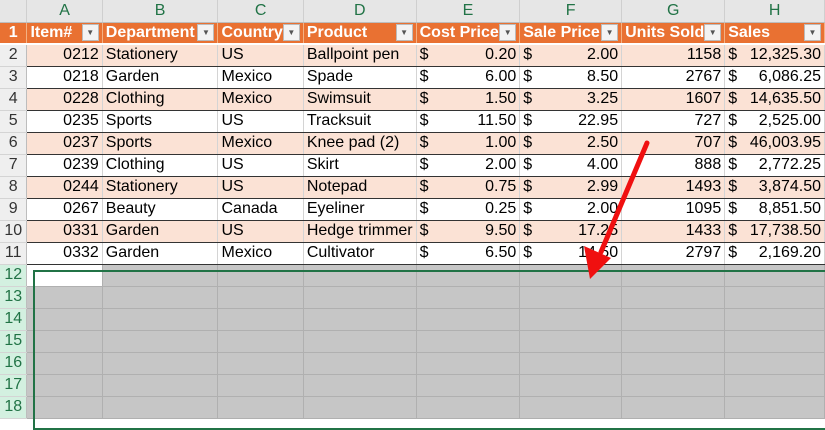 Image resolution: width=825 pixels, height=430 pixels. I want to click on row-header: 3, so click(14, 77).